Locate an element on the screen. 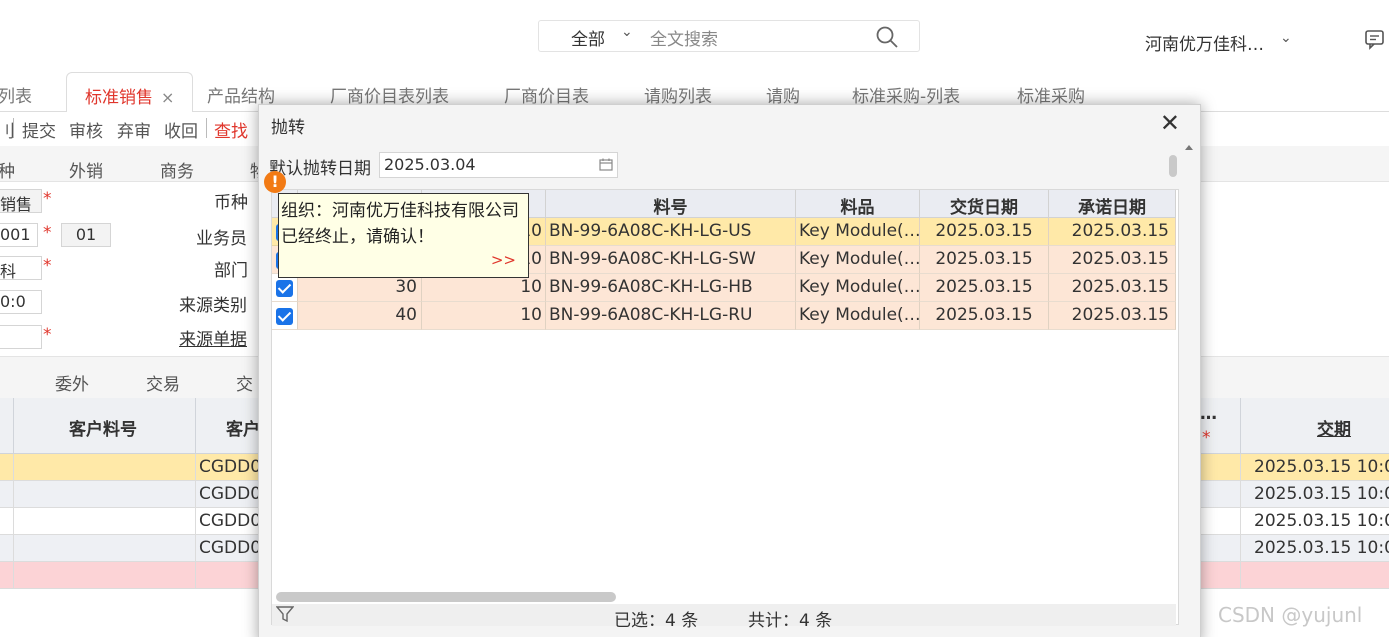  currency-label: 币种 is located at coordinates (231, 203).